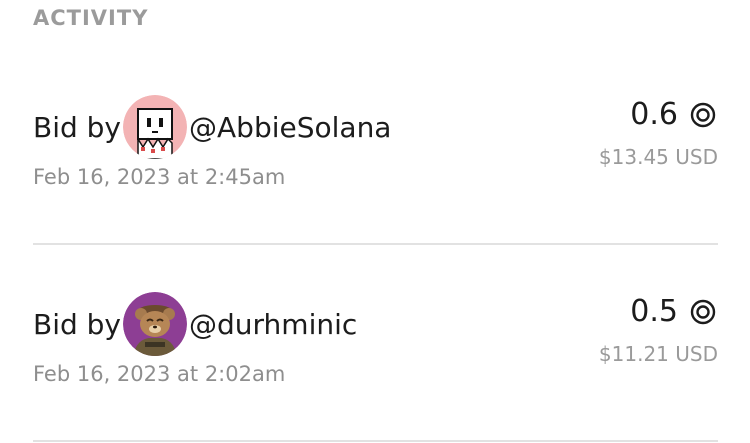  What do you see at coordinates (159, 177) in the screenshot?
I see `bid-timestamp: Feb 16, 2023 at 2:45am` at bounding box center [159, 177].